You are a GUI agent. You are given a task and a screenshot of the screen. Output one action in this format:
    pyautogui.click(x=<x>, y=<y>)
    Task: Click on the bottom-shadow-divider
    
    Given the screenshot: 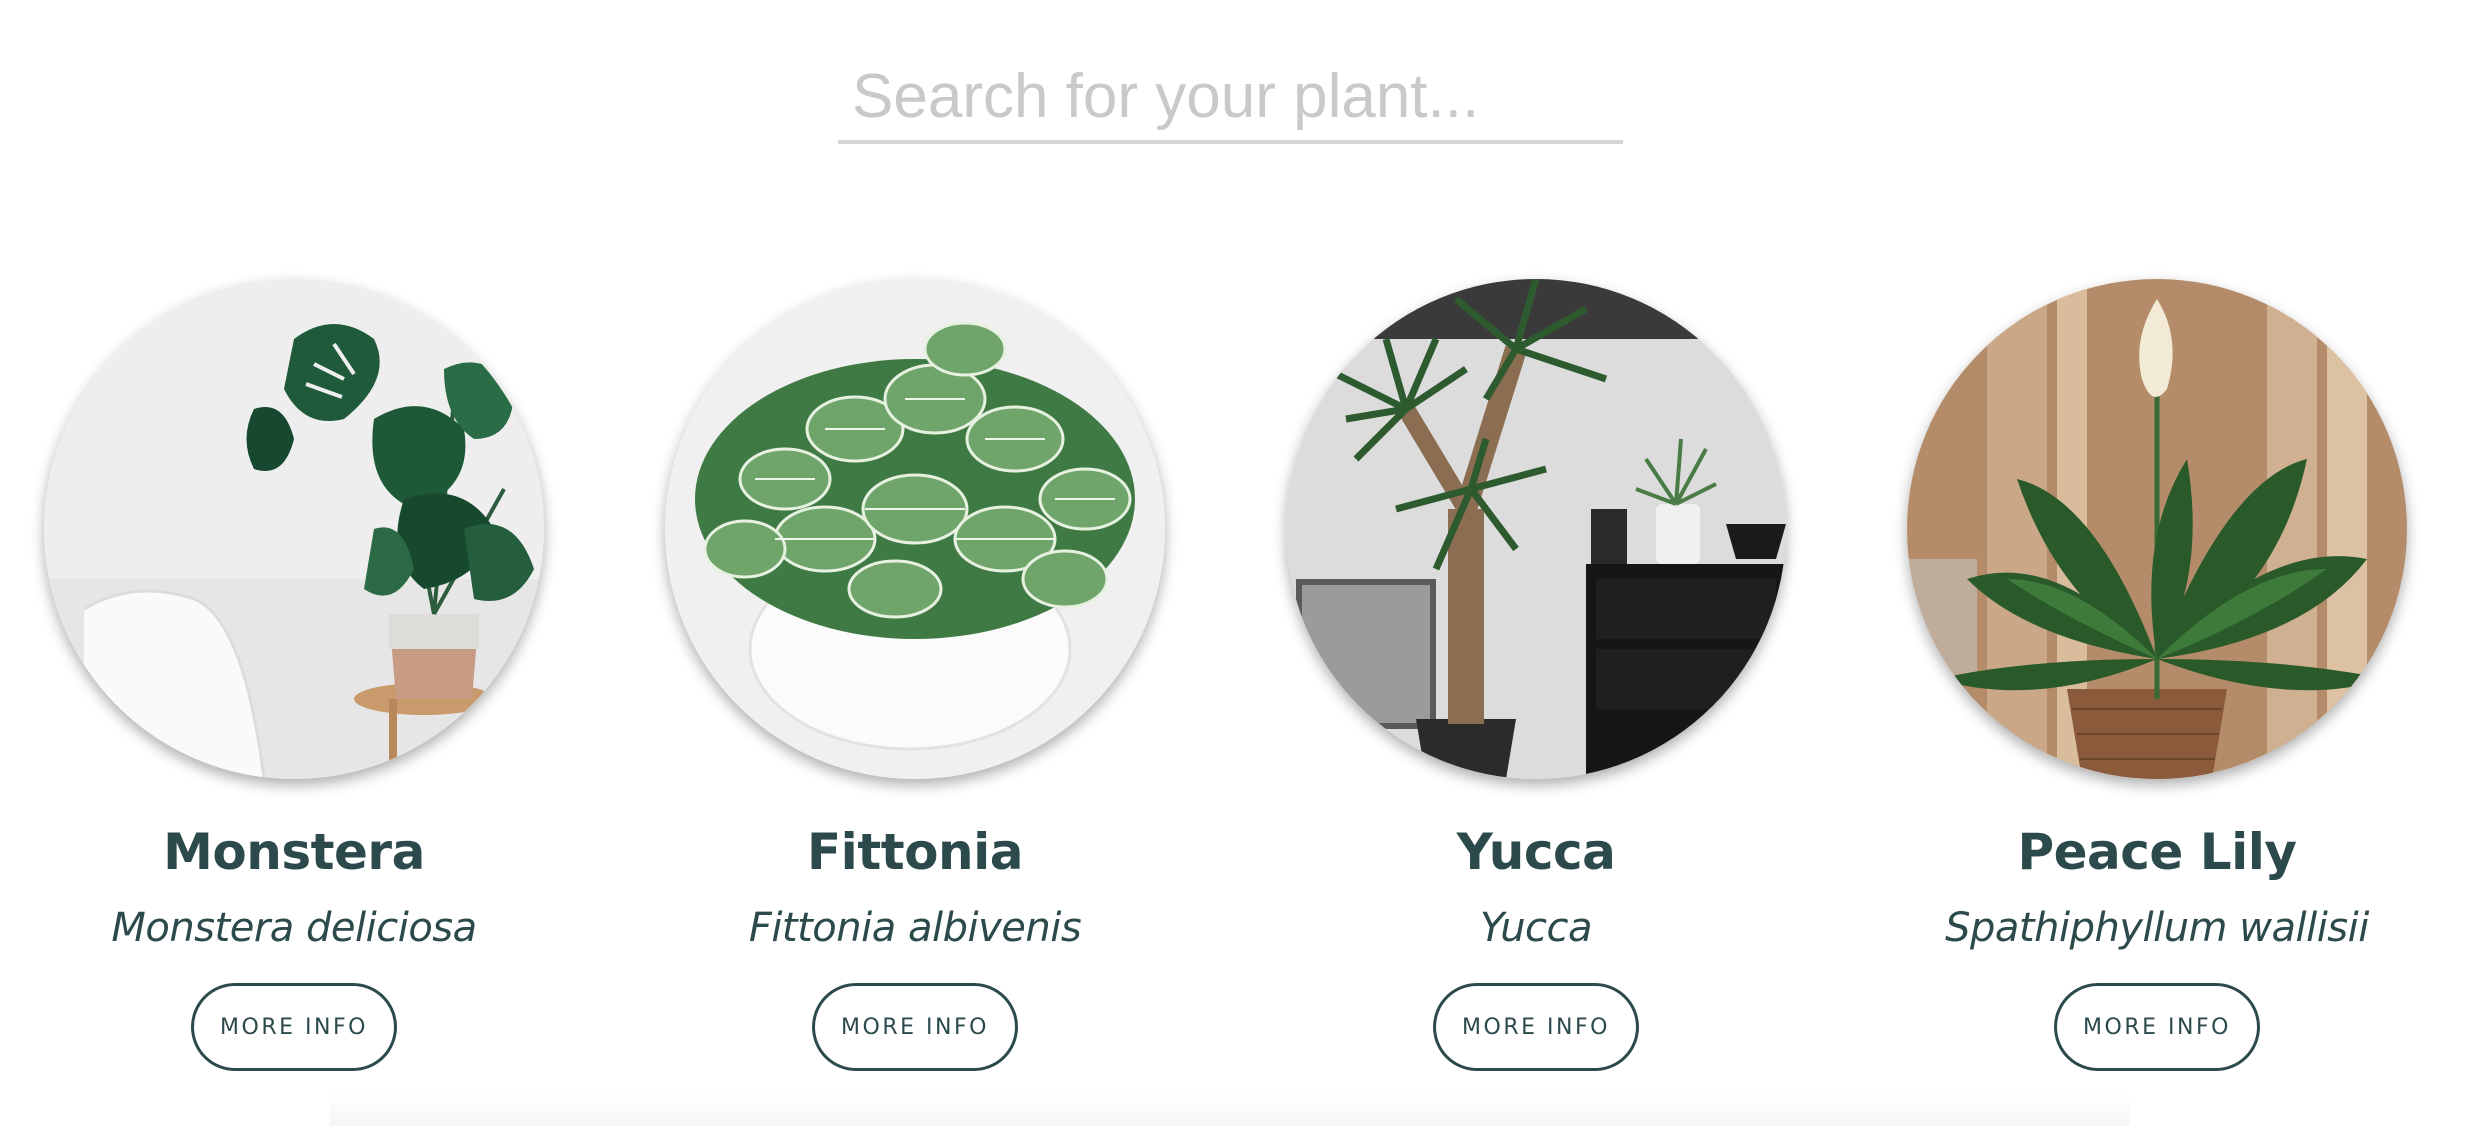 What is the action you would take?
    pyautogui.click(x=1230, y=1109)
    